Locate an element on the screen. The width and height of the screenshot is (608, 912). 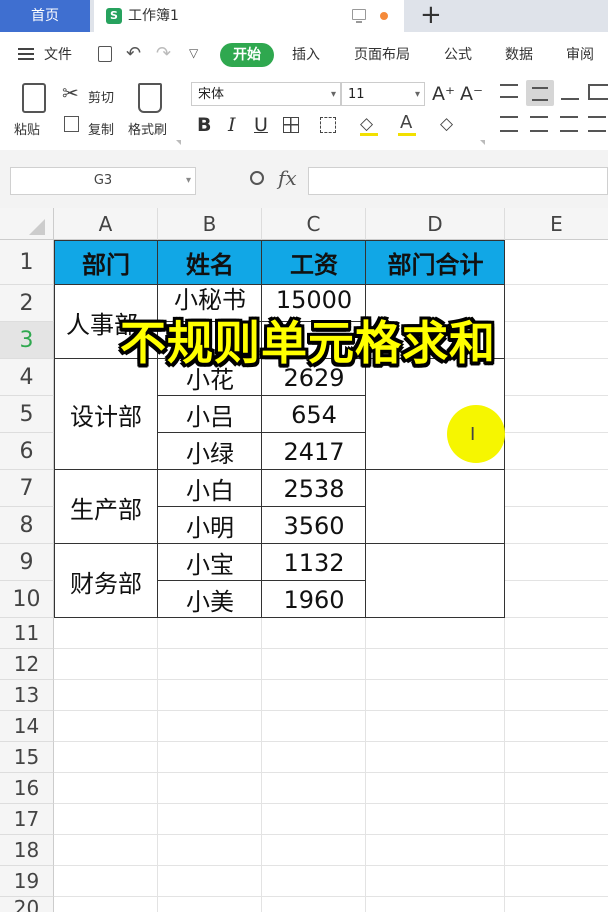
new-tab-icon: + is located at coordinates (431, 15).